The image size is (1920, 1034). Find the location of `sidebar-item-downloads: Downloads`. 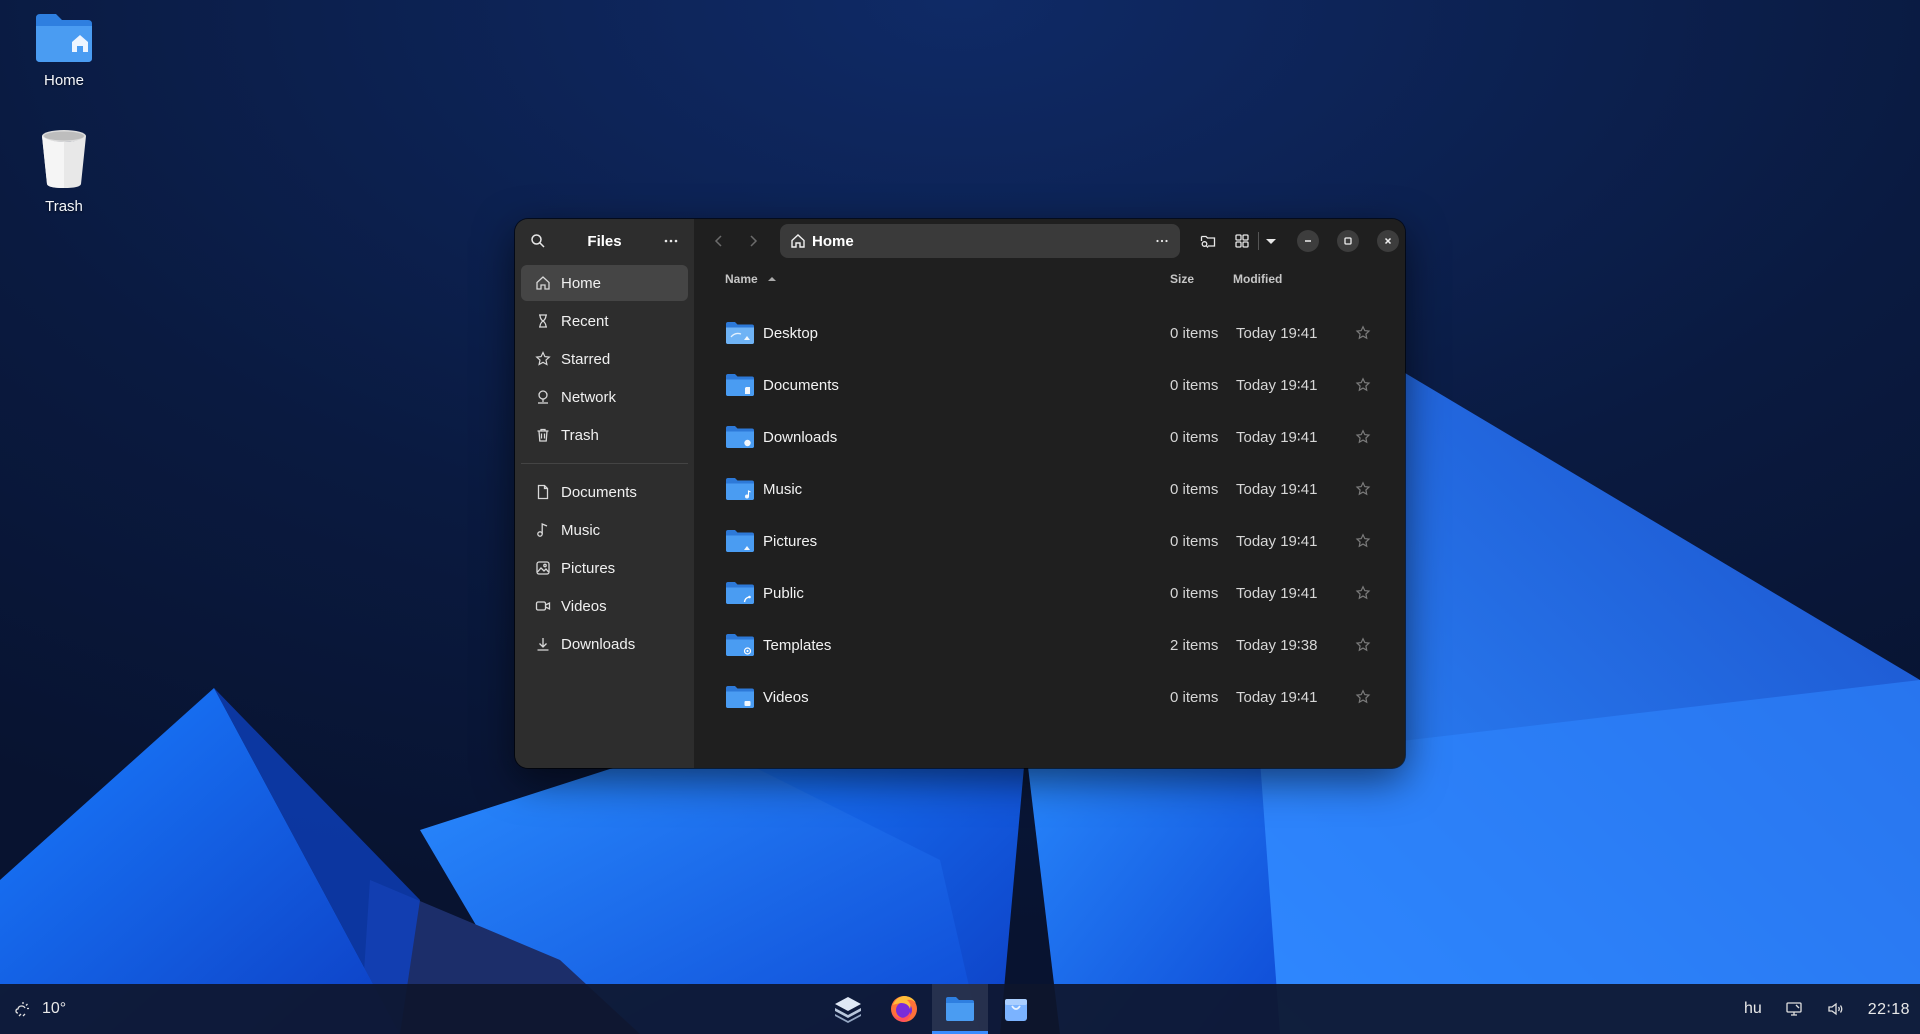

sidebar-item-downloads: Downloads is located at coordinates (604, 644).